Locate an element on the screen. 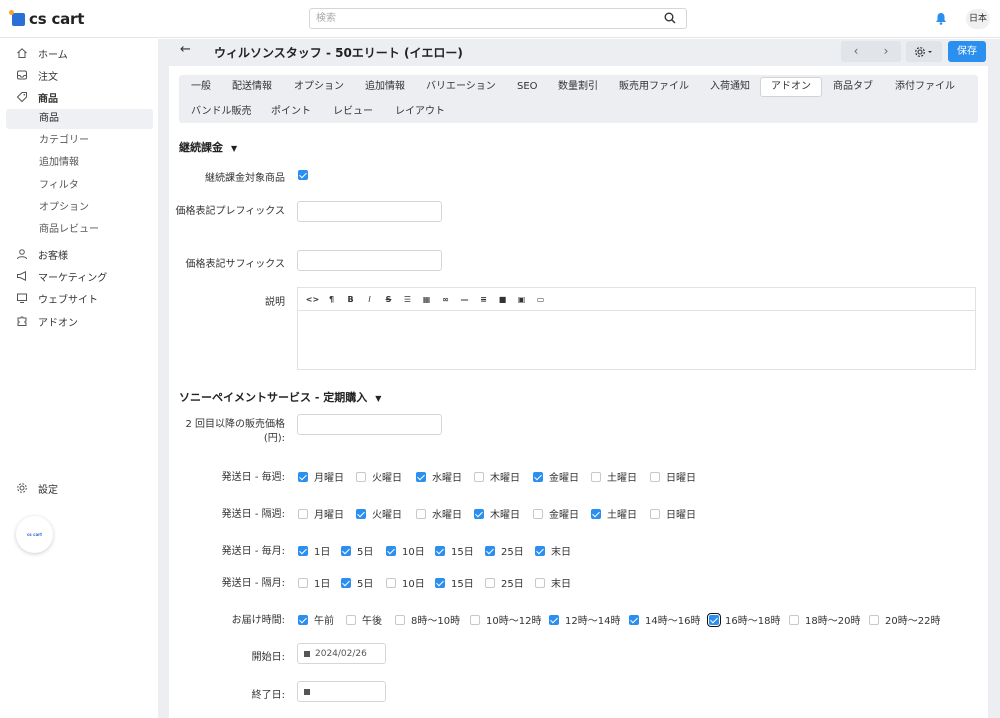 This screenshot has width=1000, height=718. weekly-checkbox-0: 月曜日 is located at coordinates (321, 476).